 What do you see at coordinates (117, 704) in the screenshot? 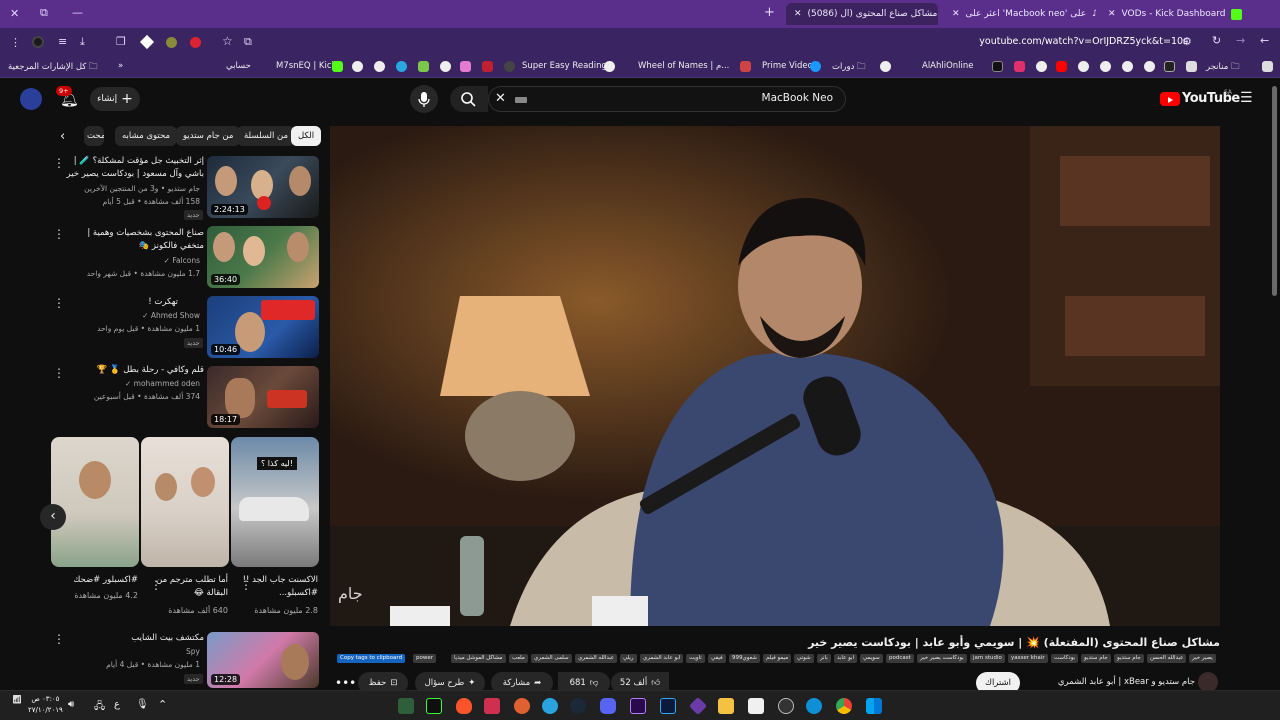
I see `input-language: ع` at bounding box center [117, 704].